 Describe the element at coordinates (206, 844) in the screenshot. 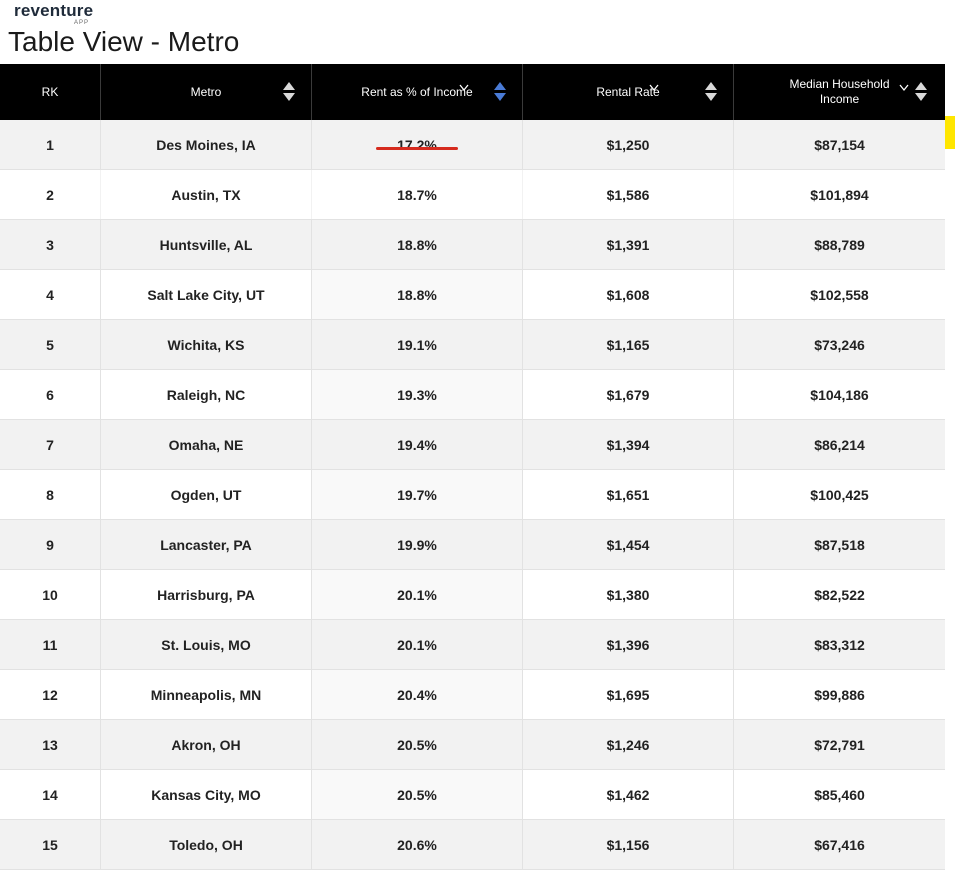

I see `cell-metro: Toledo, OH` at that location.